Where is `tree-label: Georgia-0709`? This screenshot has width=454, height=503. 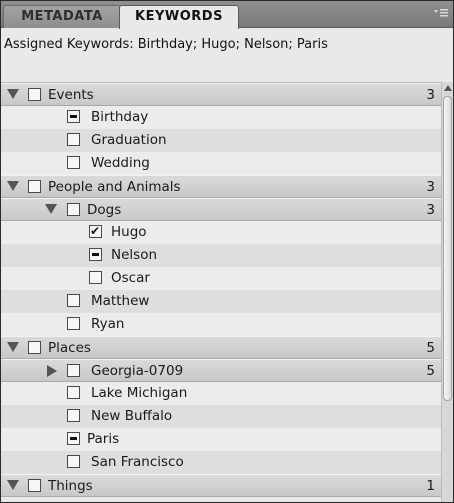 tree-label: Georgia-0709 is located at coordinates (137, 371).